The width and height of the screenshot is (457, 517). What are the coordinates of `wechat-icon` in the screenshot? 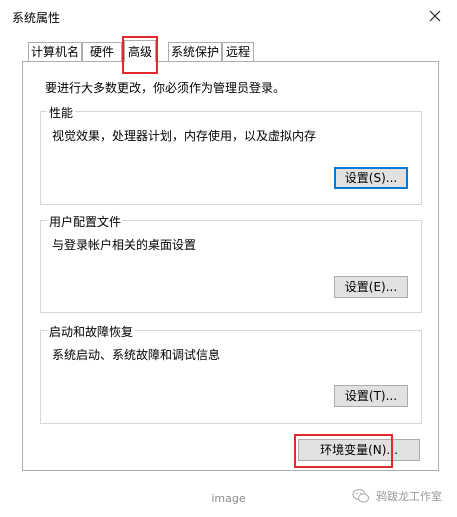 It's located at (360, 496).